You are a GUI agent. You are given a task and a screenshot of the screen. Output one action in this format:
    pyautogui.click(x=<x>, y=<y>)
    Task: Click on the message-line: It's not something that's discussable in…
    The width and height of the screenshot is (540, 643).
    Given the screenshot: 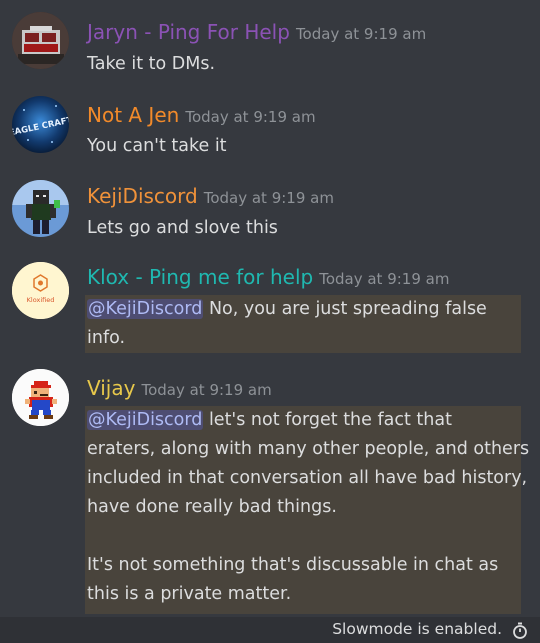 What is the action you would take?
    pyautogui.click(x=293, y=565)
    